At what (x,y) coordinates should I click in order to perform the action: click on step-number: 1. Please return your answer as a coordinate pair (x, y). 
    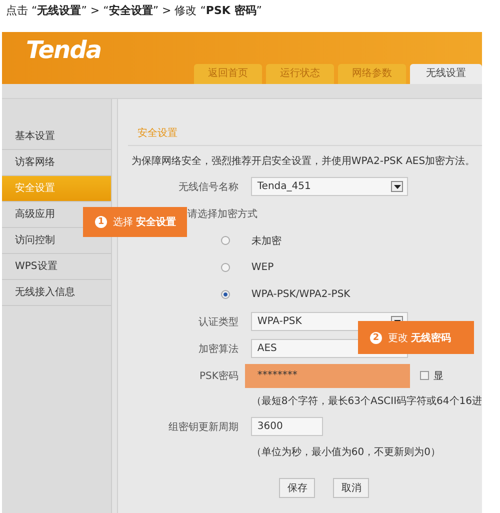
    Looking at the image, I should click on (101, 222).